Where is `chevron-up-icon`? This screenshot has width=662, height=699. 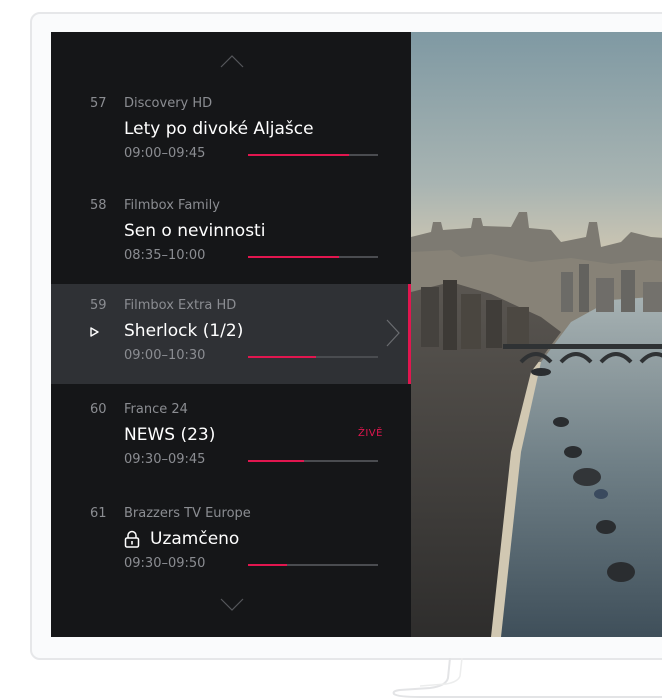
chevron-up-icon is located at coordinates (232, 61).